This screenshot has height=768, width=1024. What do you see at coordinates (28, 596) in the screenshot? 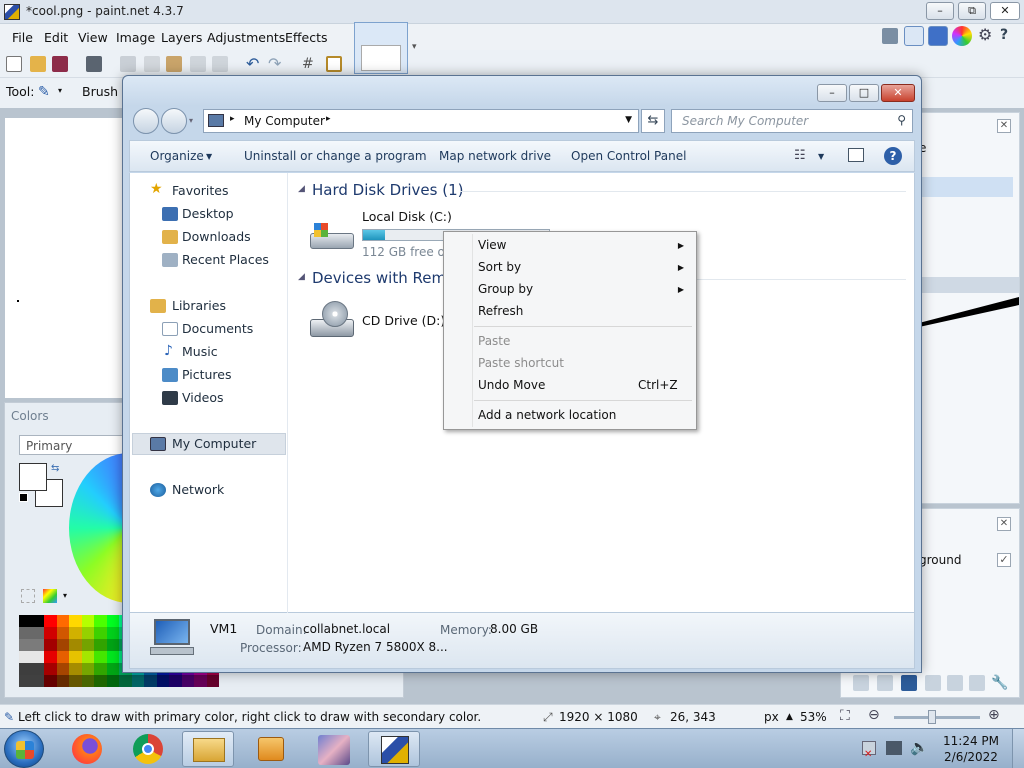
I see `add-color-icon` at bounding box center [28, 596].